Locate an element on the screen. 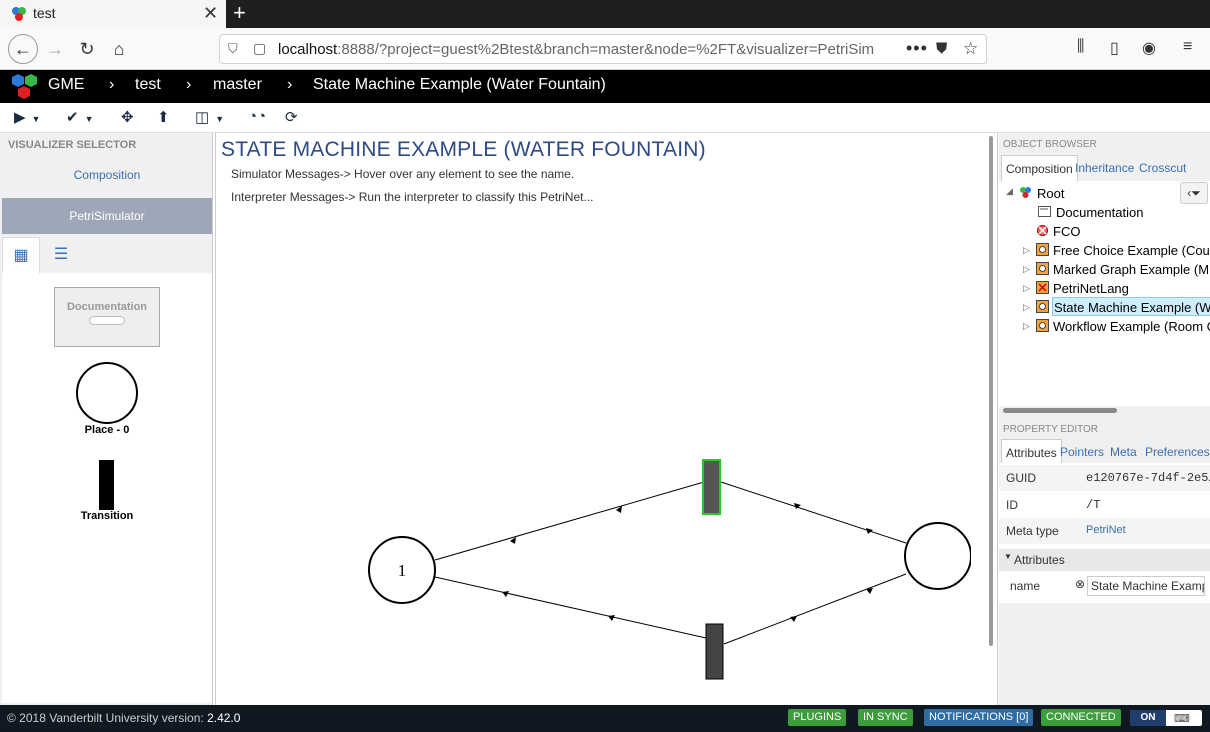 Image resolution: width=1210 pixels, height=732 pixels. tree-node-documentation: Documentation is located at coordinates (1099, 212).